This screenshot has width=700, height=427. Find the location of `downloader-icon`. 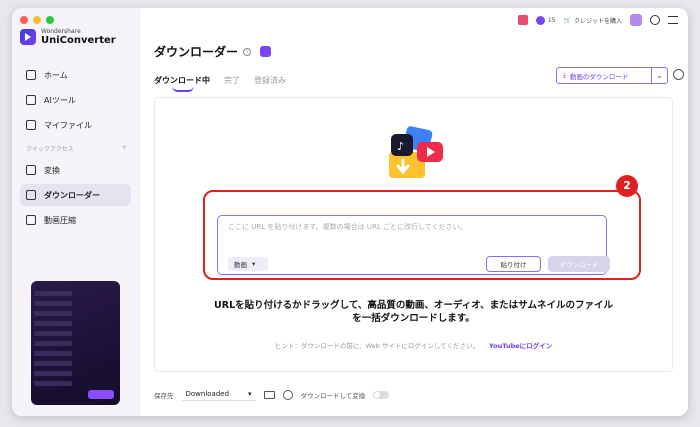

downloader-icon is located at coordinates (31, 195).